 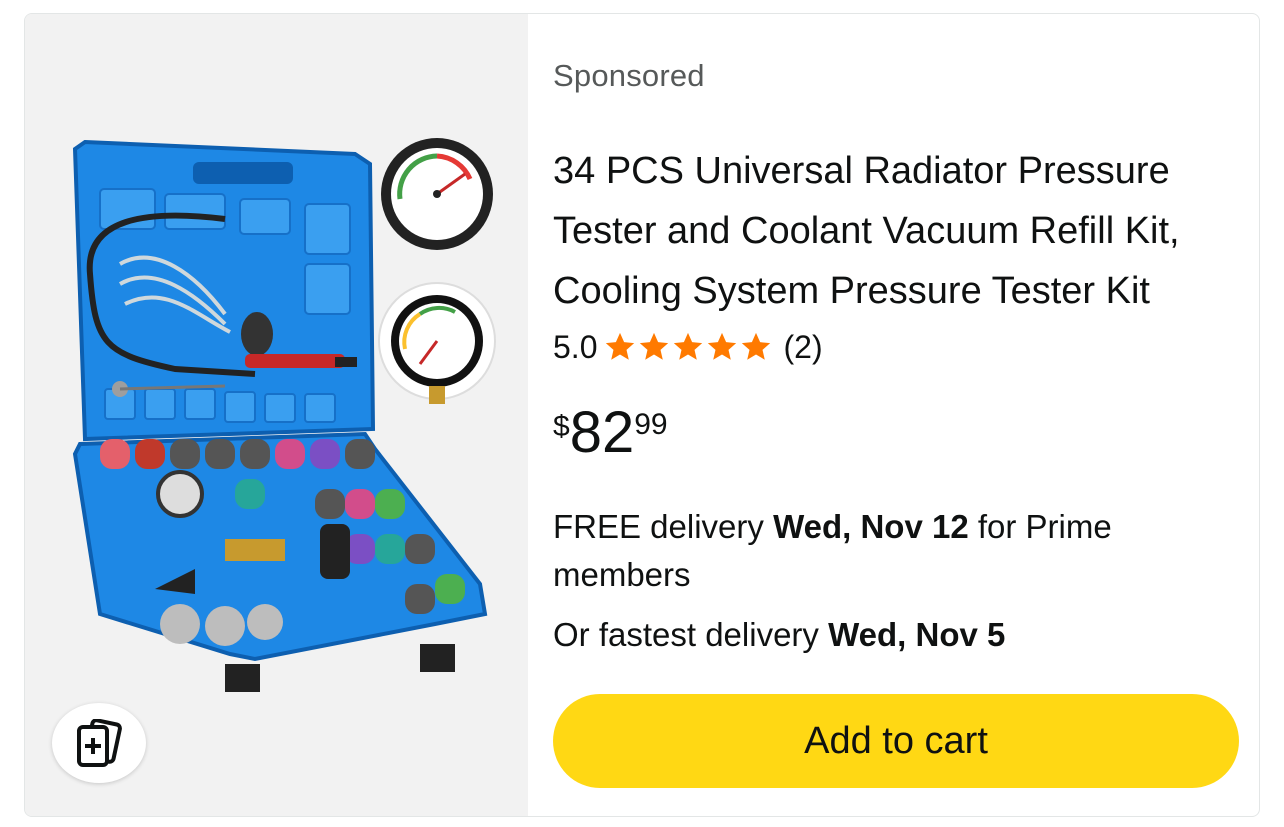 I want to click on compare-button, so click(x=99, y=743).